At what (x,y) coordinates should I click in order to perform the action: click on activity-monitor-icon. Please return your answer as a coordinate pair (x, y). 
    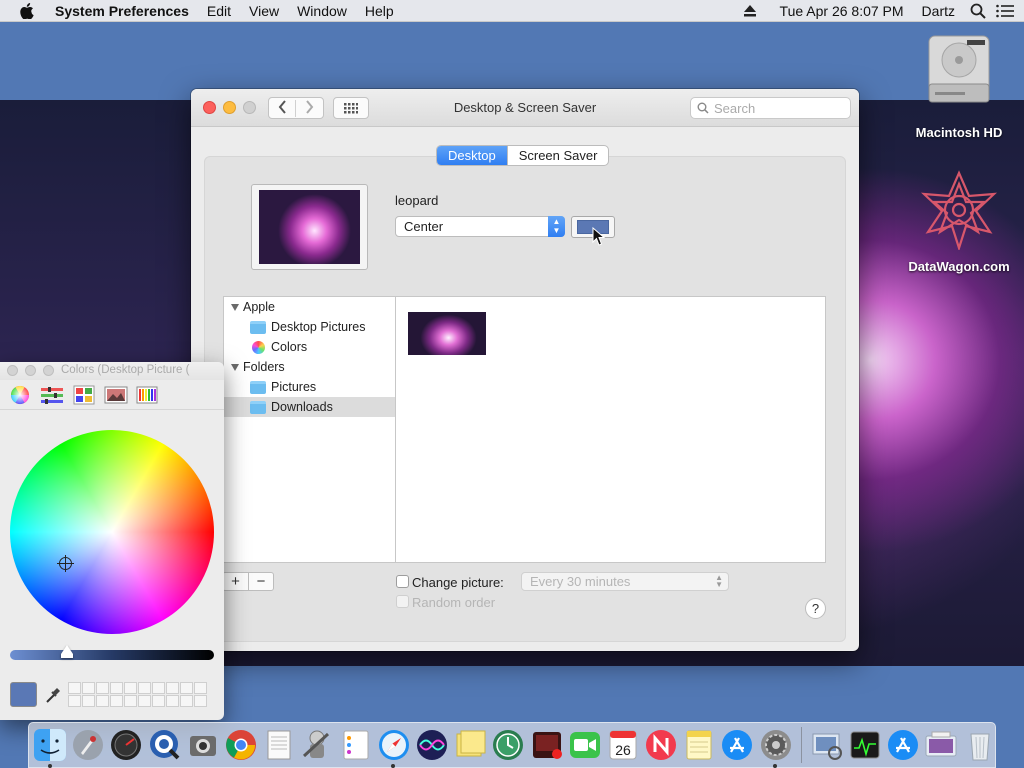
    Looking at the image, I should click on (865, 745).